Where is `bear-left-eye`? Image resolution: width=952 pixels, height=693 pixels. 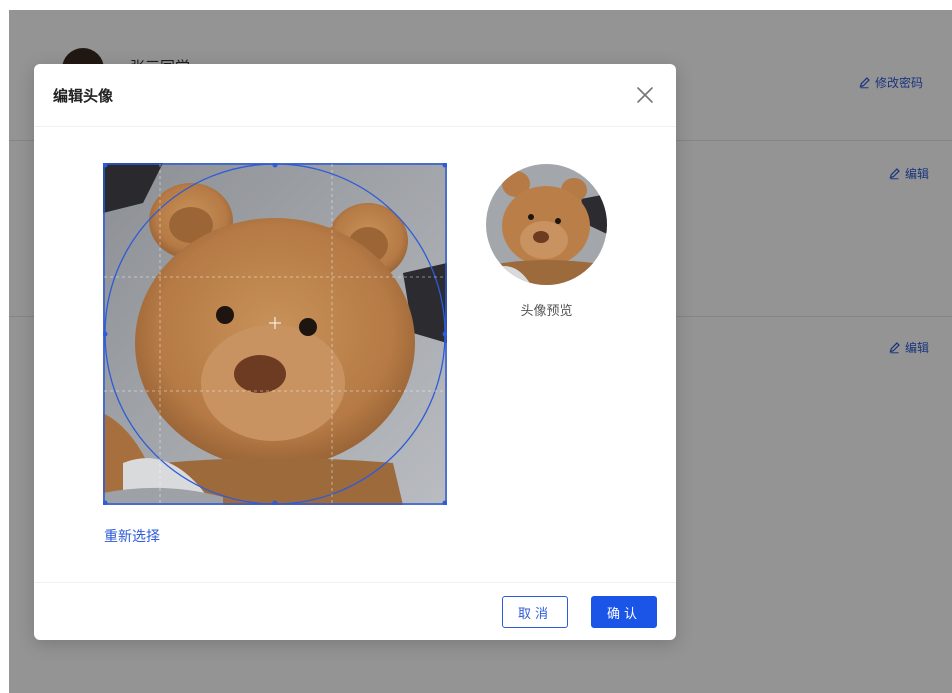
bear-left-eye is located at coordinates (225, 315).